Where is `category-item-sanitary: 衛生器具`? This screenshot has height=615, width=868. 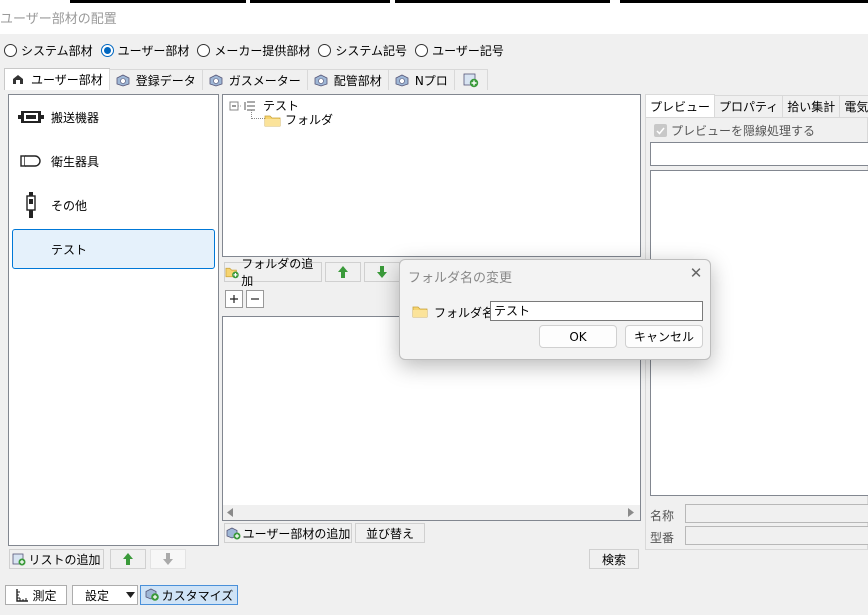
category-item-sanitary: 衛生器具 is located at coordinates (113, 161).